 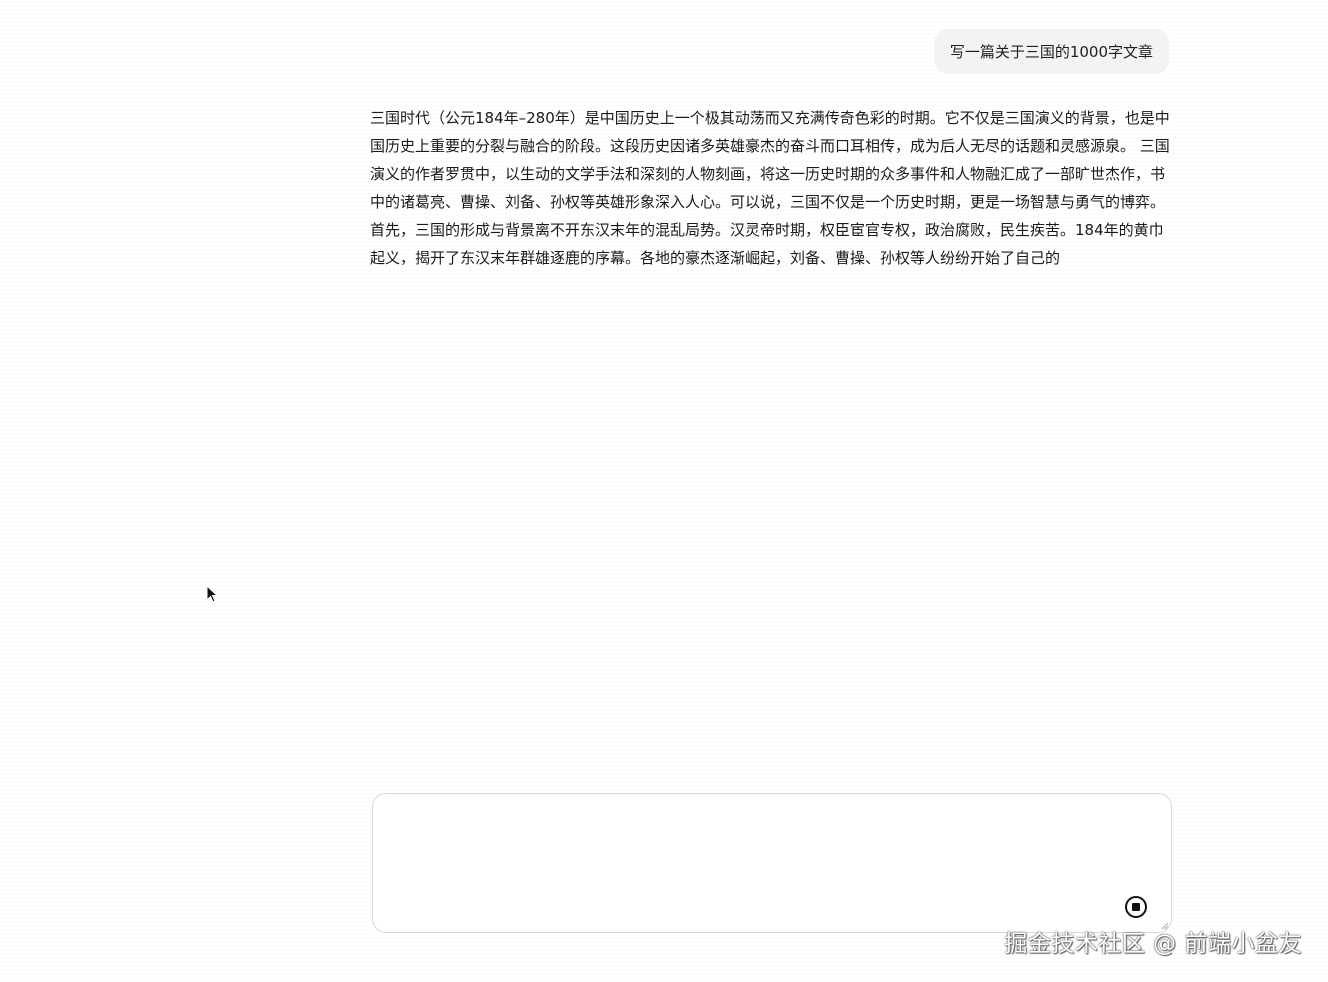 I want to click on watermark: 掘金技术社区 @ 前端小盆友, so click(x=1153, y=944).